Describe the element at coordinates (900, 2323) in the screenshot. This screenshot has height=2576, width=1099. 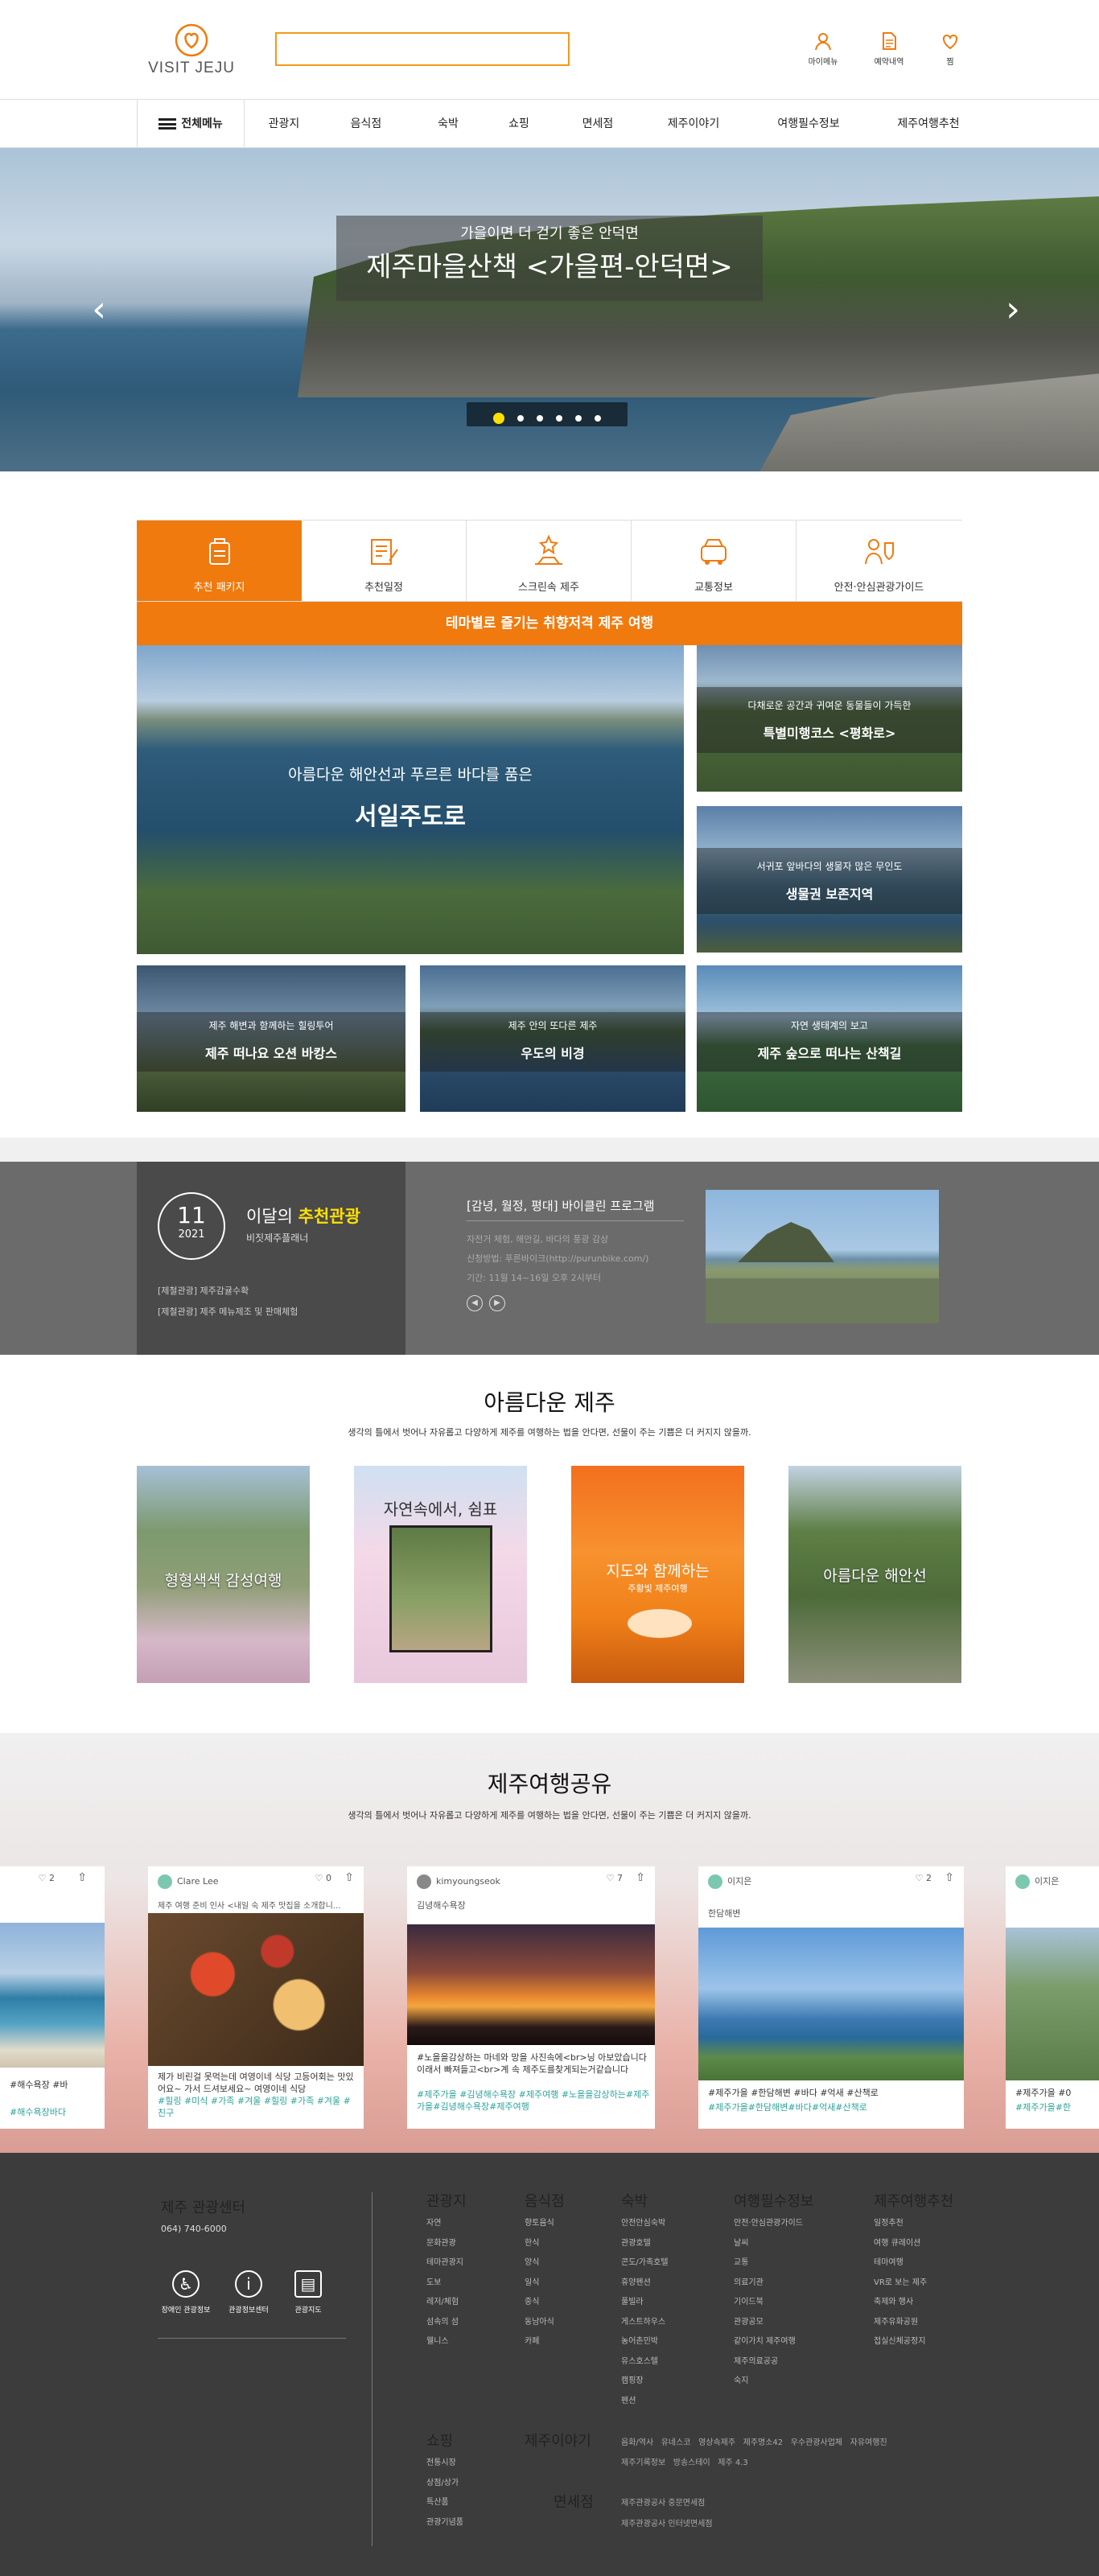
I see `footer-link: 제주유화공원` at that location.